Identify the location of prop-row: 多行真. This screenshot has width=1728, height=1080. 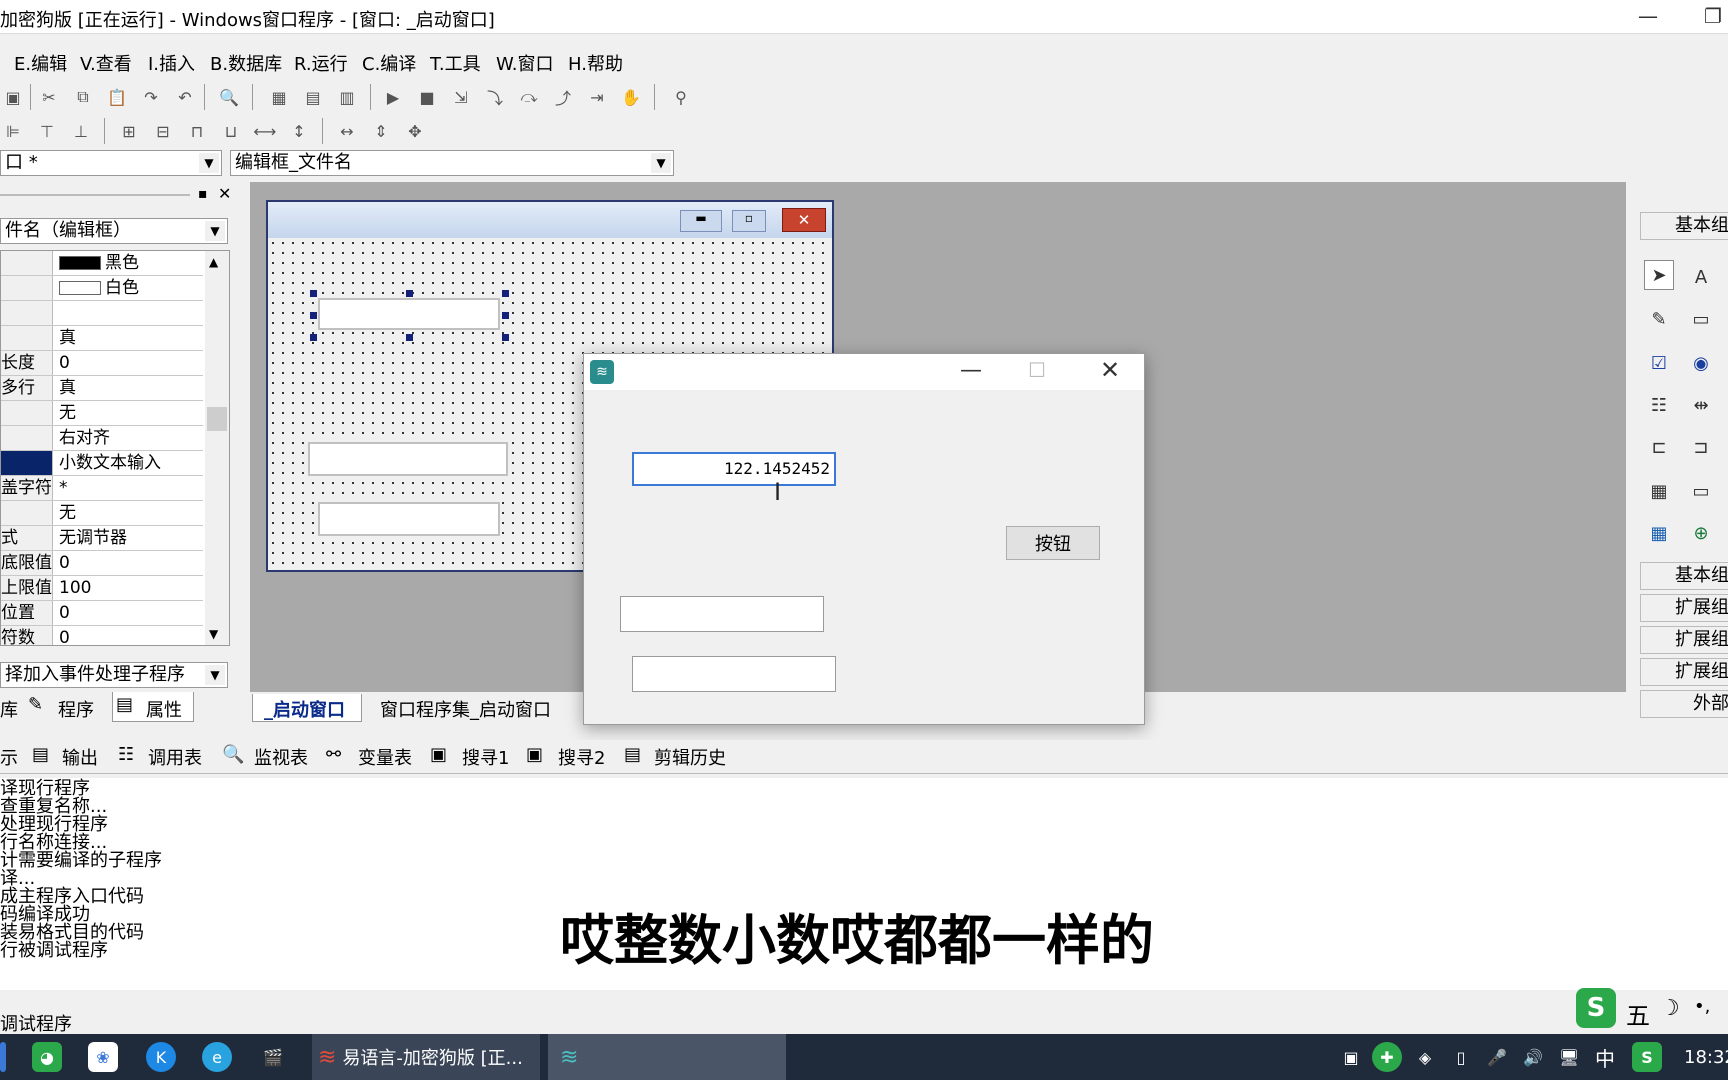
(102, 388).